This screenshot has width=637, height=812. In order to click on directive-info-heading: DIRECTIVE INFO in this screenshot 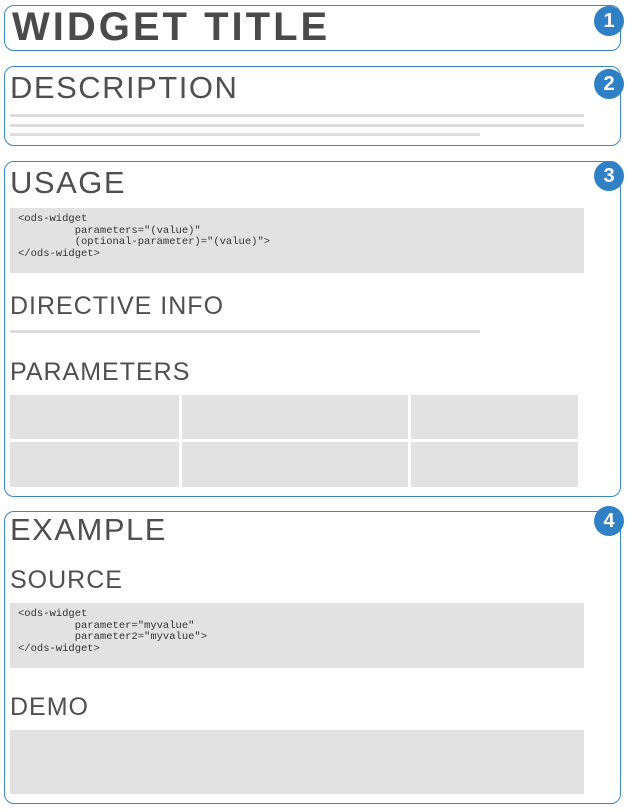, I will do `click(117, 306)`.